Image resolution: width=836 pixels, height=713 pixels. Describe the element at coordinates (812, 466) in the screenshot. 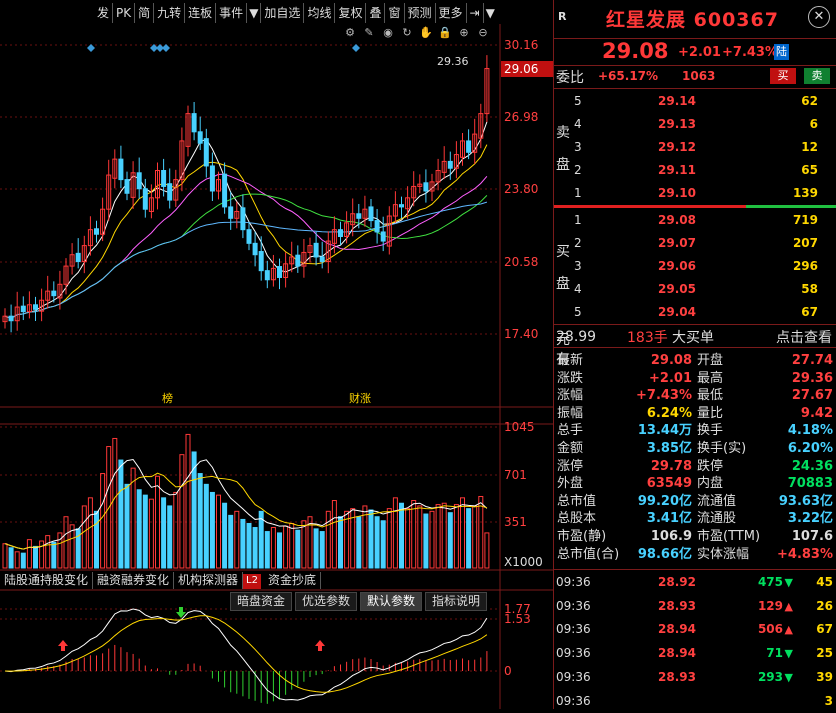

I see `quote-value: 24.36` at that location.